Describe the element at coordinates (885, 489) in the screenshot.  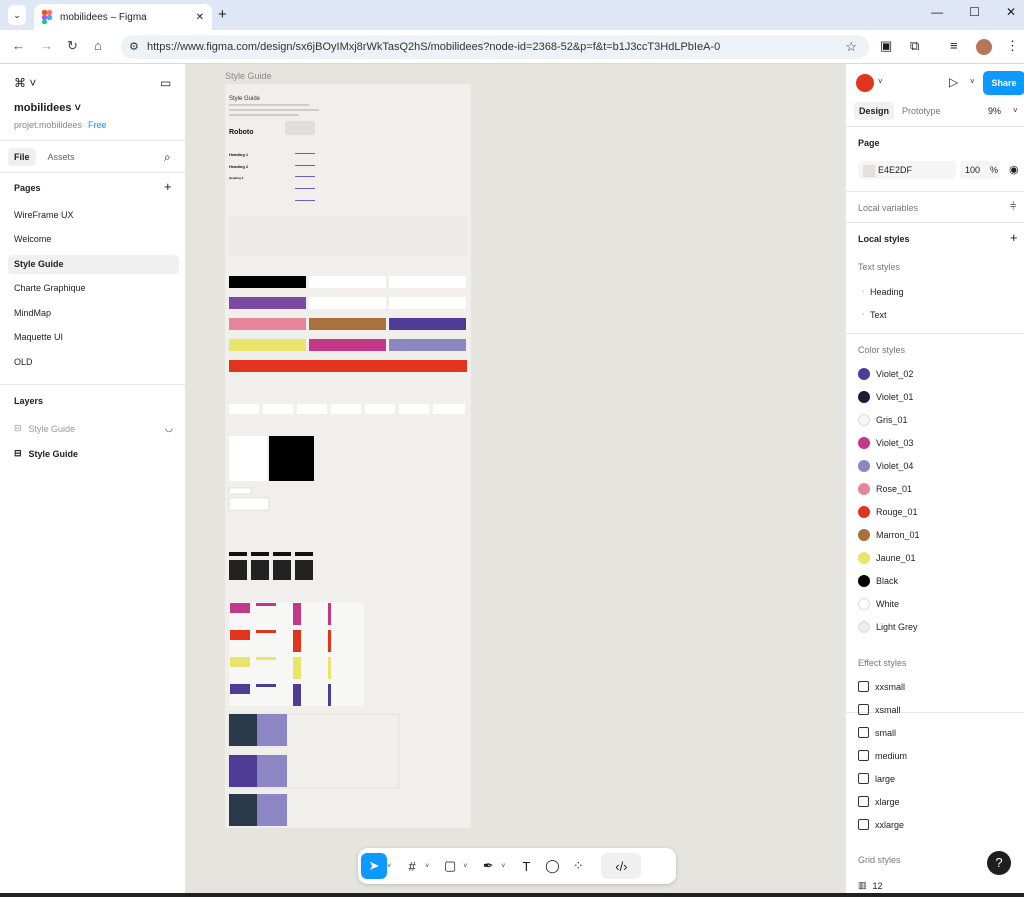
I see `color-style-item: Rose_01` at that location.